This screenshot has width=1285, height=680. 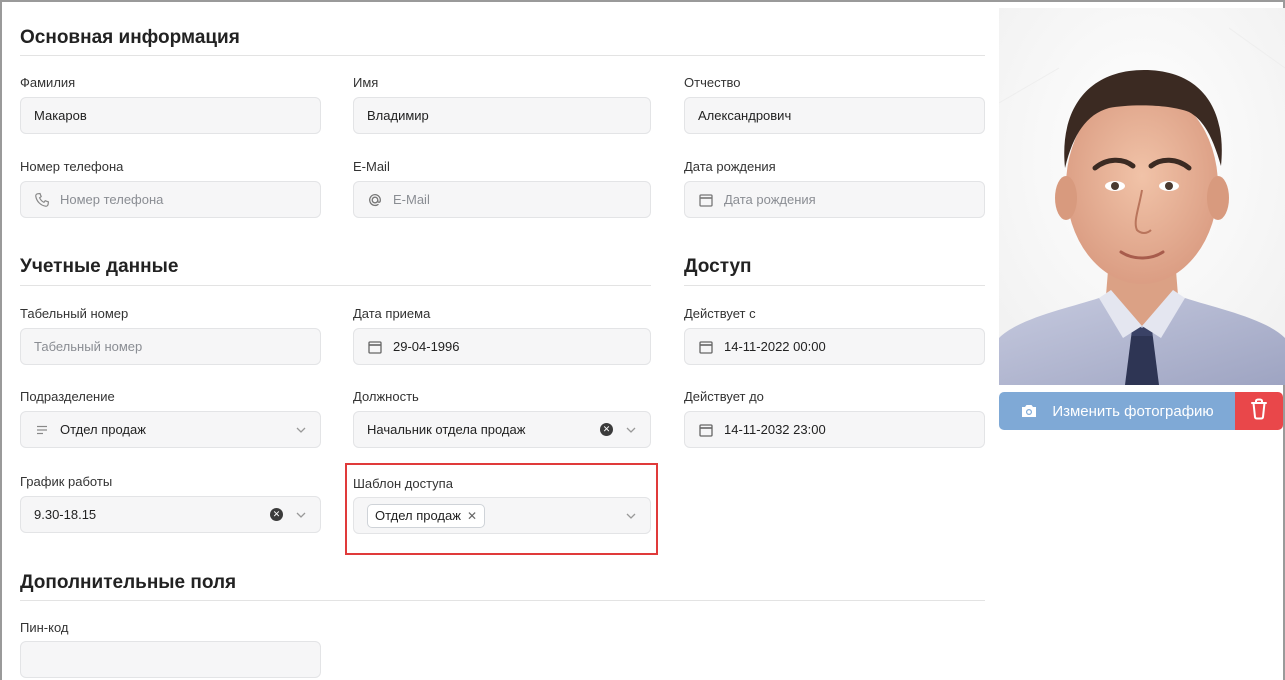 What do you see at coordinates (170, 199) in the screenshot?
I see `phone-input: Номер телефона` at bounding box center [170, 199].